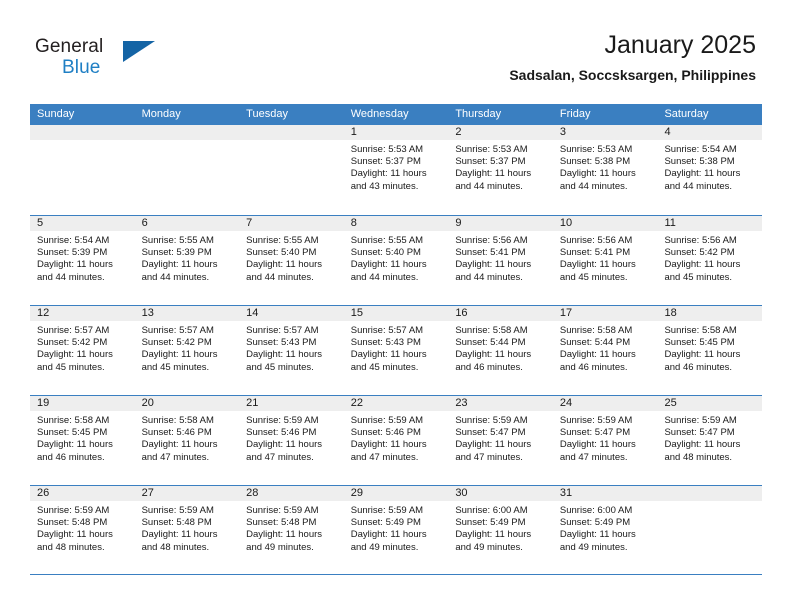 Image resolution: width=792 pixels, height=612 pixels. Describe the element at coordinates (500, 493) in the screenshot. I see `day-number: 30` at that location.